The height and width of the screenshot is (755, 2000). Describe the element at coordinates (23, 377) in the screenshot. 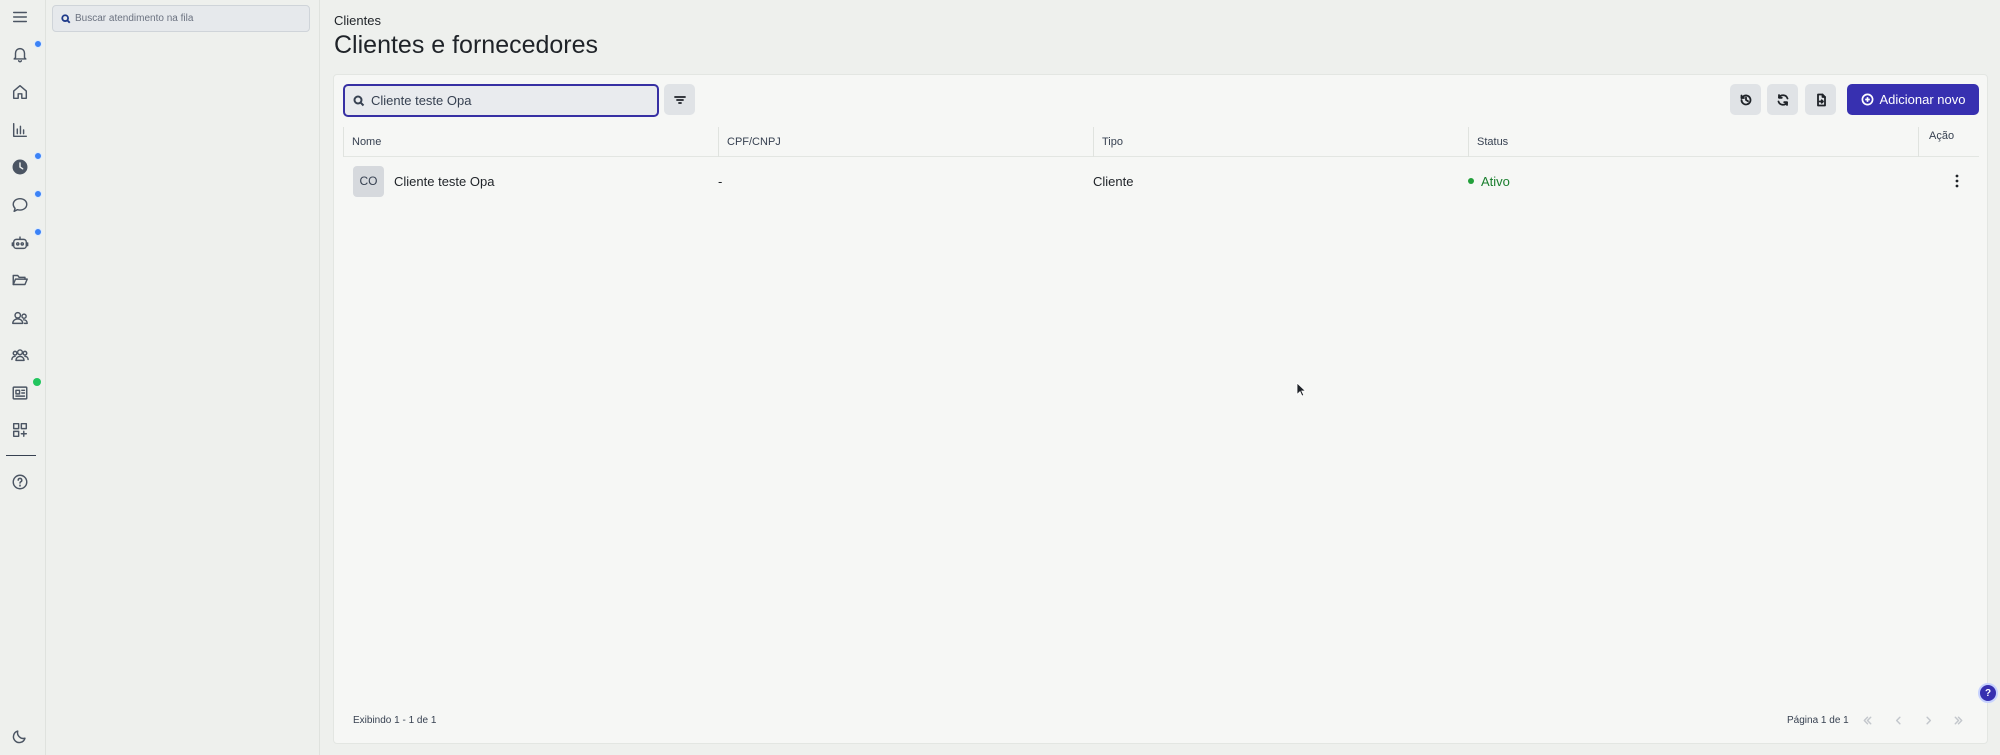

I see `icon-rail` at that location.